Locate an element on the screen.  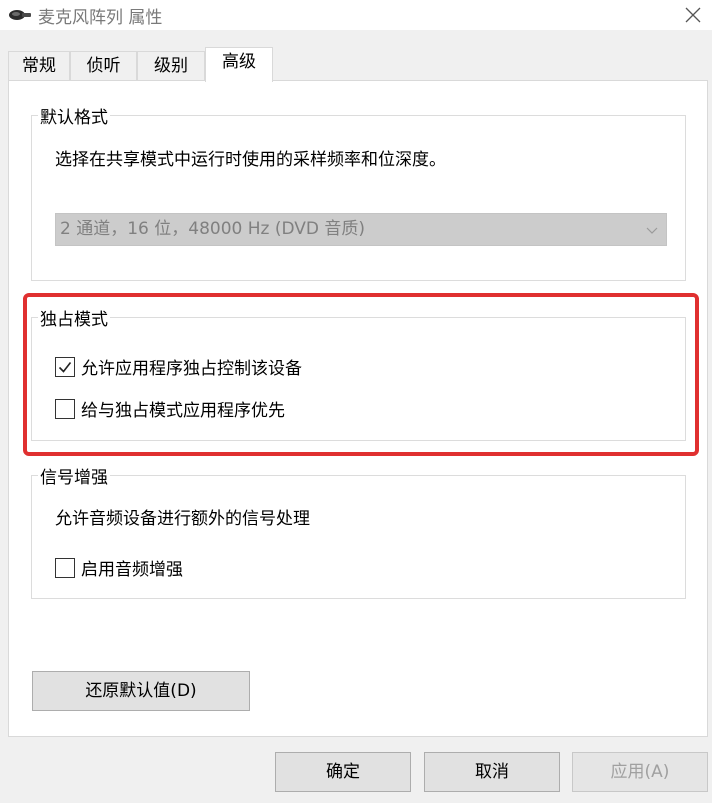
allow-exclusive-control-label: 允许应用程序独占控制该设备 is located at coordinates (191, 369).